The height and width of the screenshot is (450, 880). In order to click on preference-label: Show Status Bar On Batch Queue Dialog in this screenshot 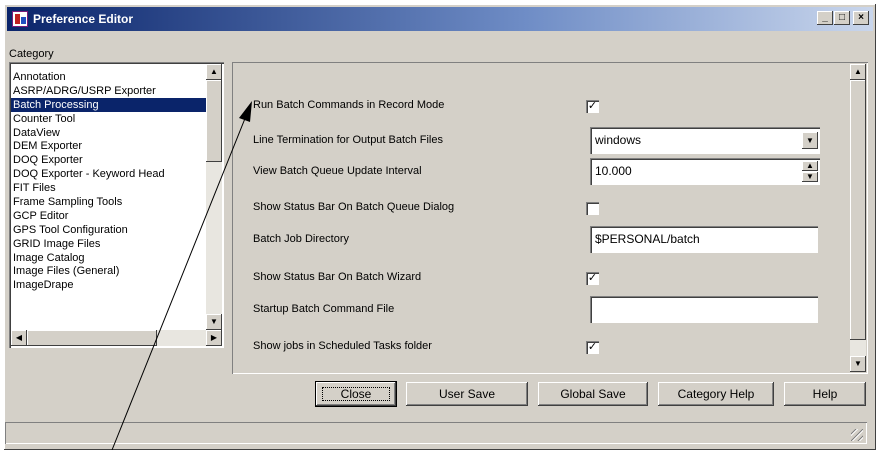, I will do `click(354, 207)`.